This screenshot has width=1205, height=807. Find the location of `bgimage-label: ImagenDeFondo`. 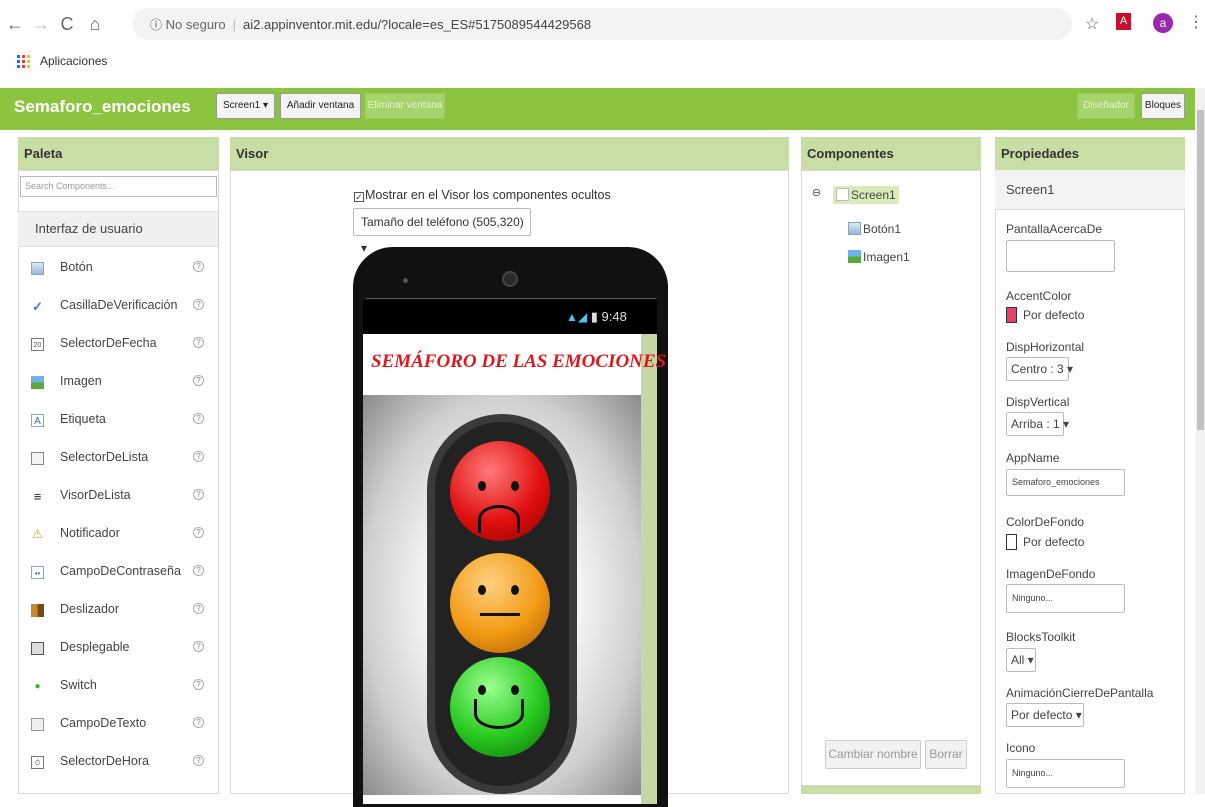

bgimage-label: ImagenDeFondo is located at coordinates (1051, 574).